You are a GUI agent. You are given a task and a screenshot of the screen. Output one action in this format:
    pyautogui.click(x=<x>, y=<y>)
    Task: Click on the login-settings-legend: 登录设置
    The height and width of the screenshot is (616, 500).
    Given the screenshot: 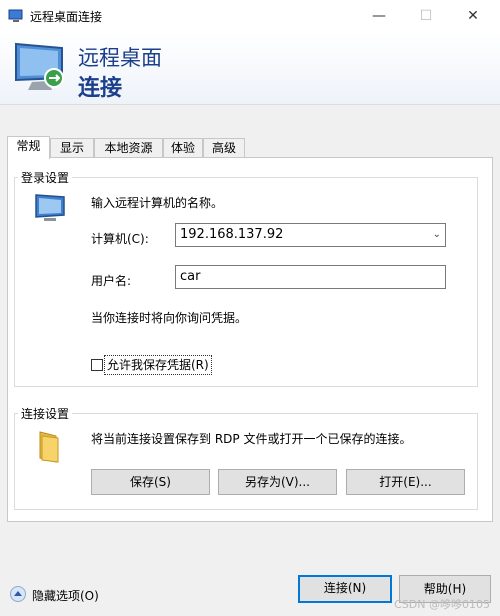 What is the action you would take?
    pyautogui.click(x=45, y=177)
    